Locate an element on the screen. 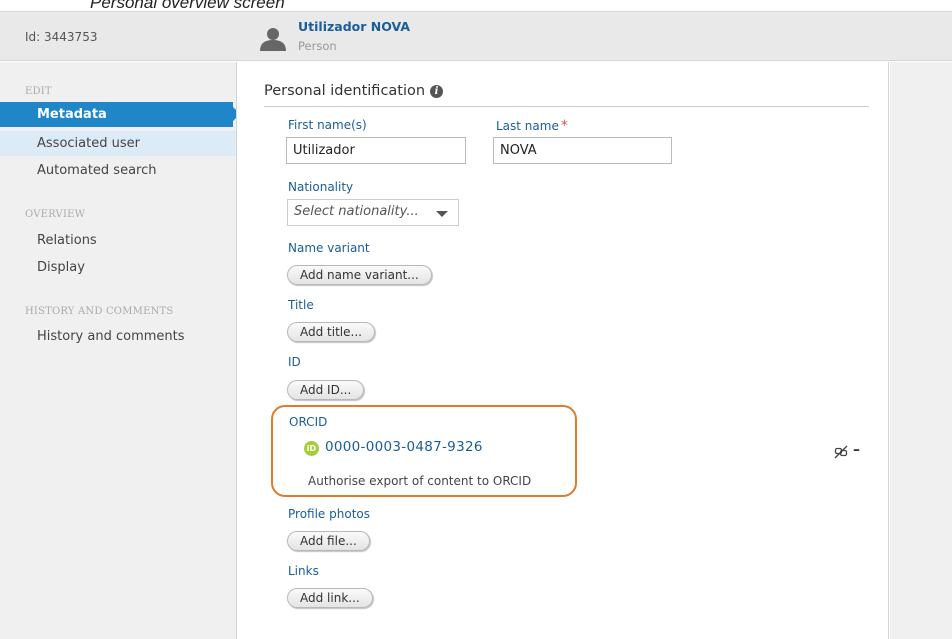 The height and width of the screenshot is (639, 952). sidebar-item-metadata: Metadata is located at coordinates (120, 114).